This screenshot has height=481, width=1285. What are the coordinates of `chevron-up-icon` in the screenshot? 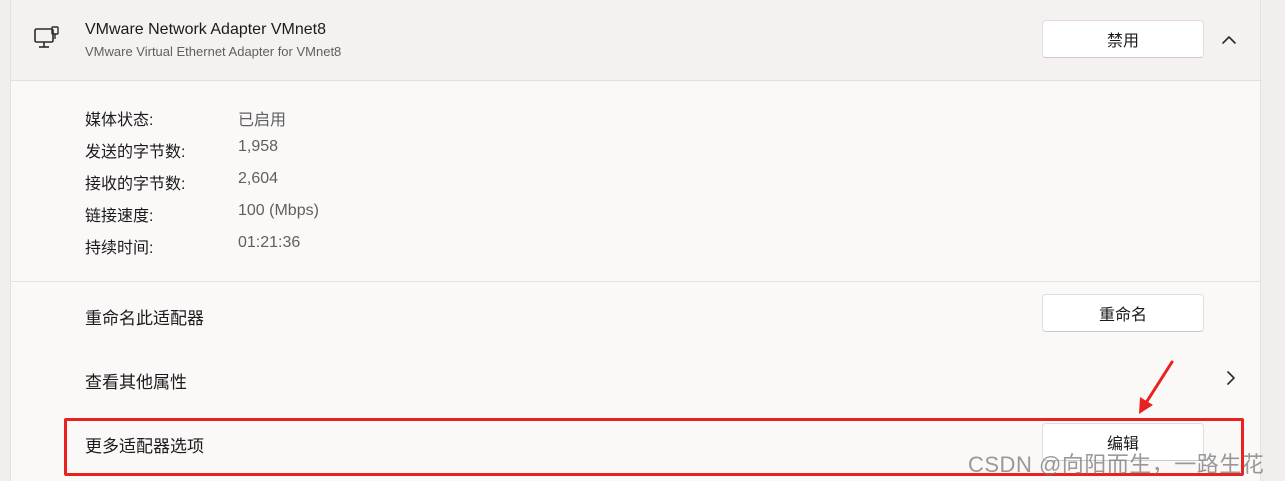 It's located at (1229, 40).